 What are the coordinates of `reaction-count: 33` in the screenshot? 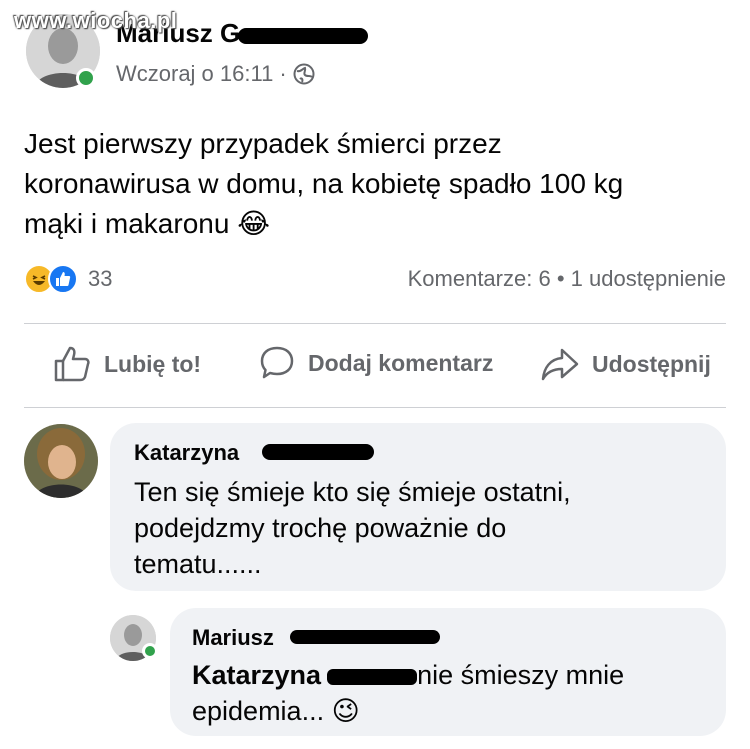 It's located at (100, 278).